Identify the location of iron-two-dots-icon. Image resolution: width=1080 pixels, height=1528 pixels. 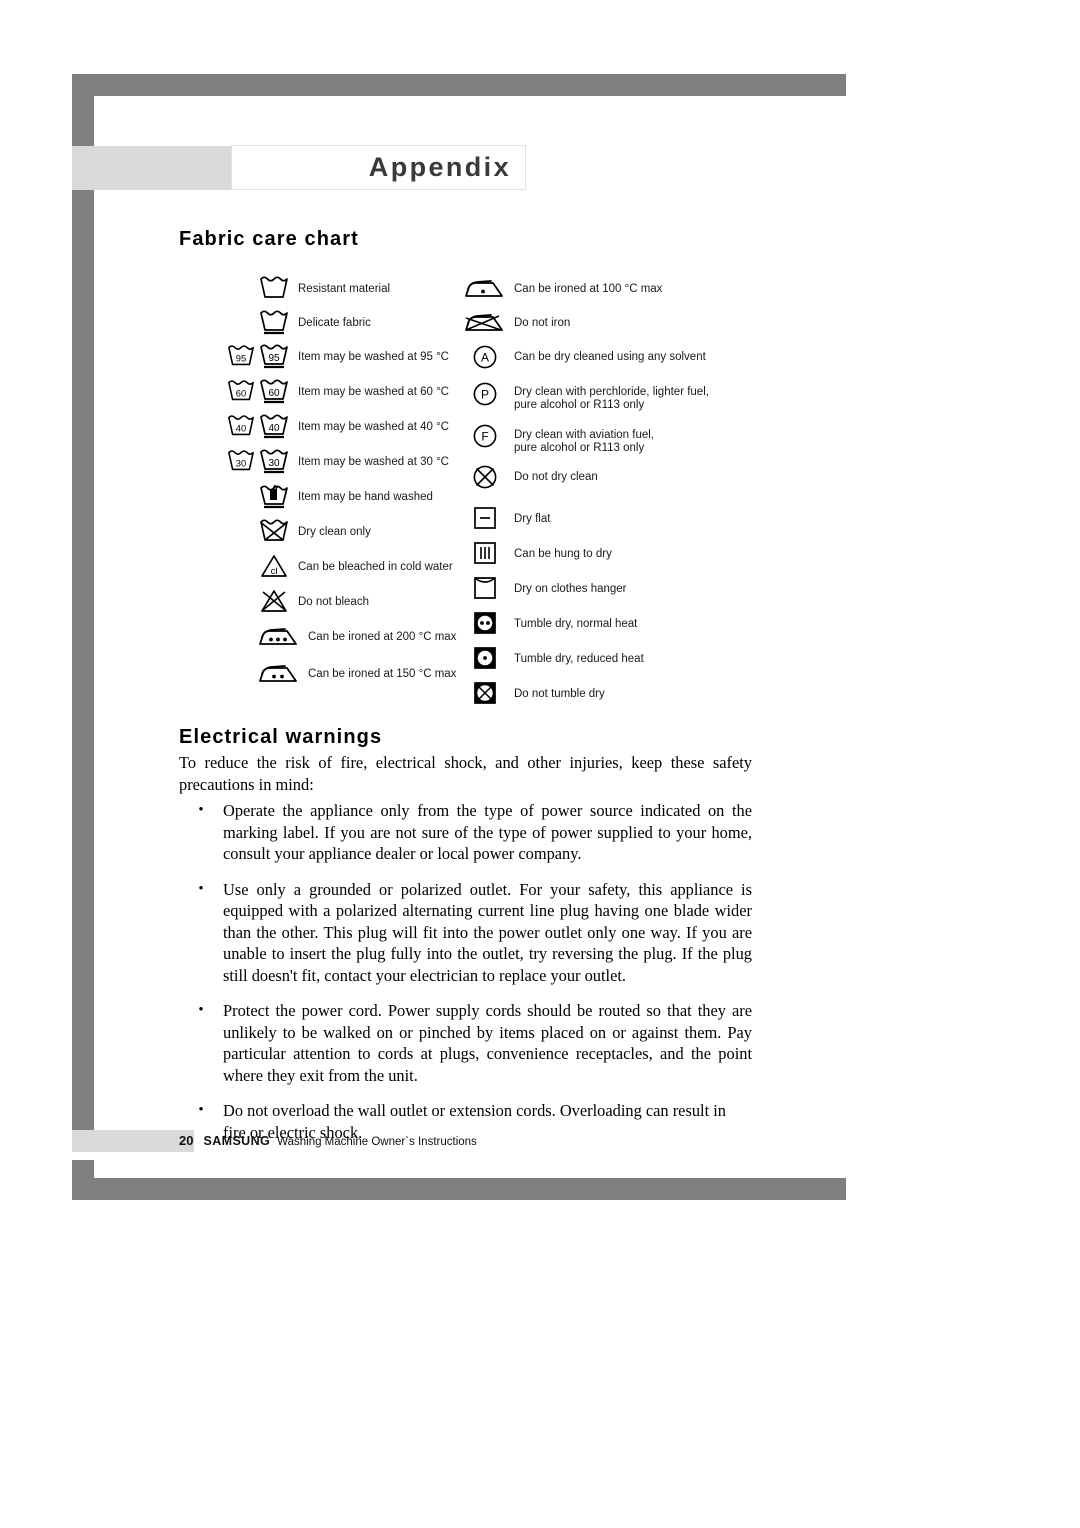
(279, 673).